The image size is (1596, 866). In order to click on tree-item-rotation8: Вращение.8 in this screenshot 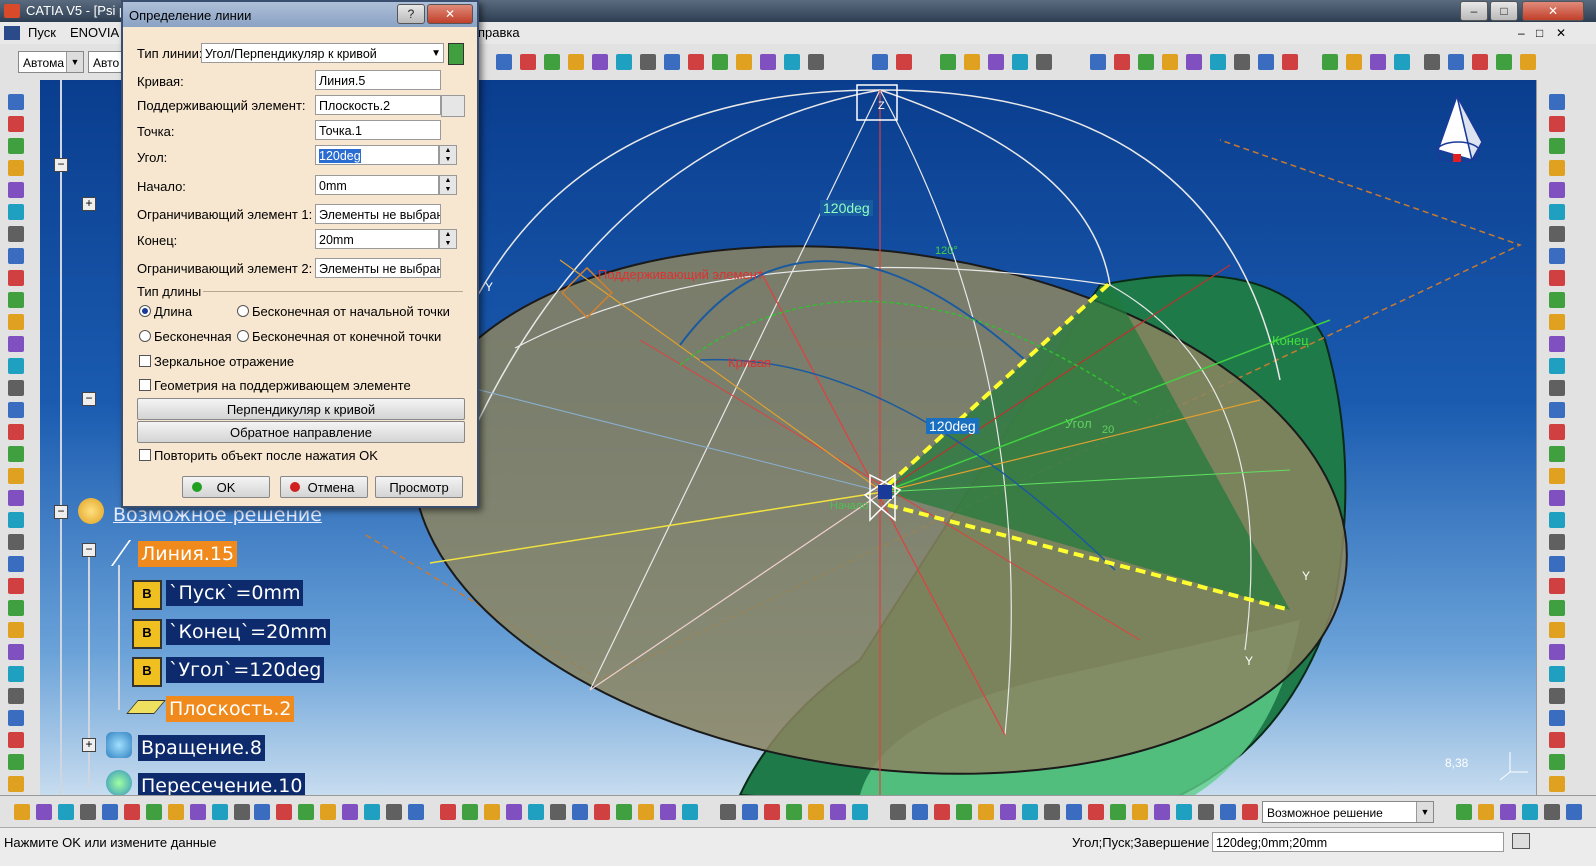, I will do `click(201, 748)`.